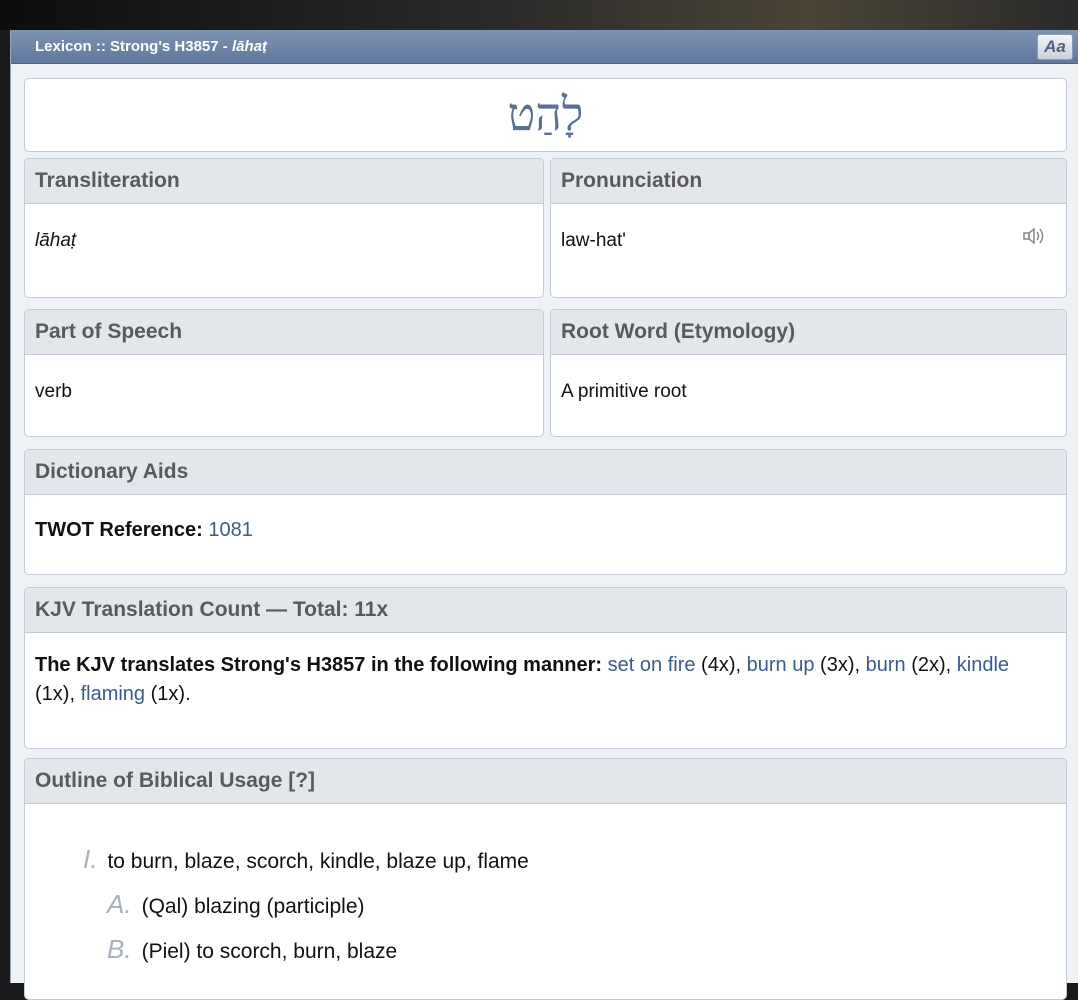 The width and height of the screenshot is (1078, 1000). What do you see at coordinates (545, 781) in the screenshot?
I see `outline-header: Outline of Biblical Usage [?]` at bounding box center [545, 781].